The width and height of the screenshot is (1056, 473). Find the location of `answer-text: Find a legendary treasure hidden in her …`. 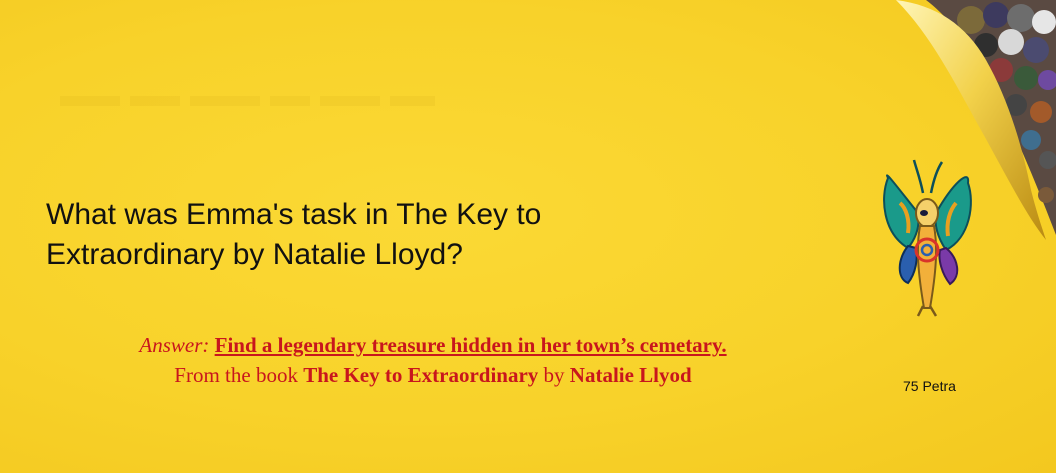

answer-text: Find a legendary treasure hidden in her … is located at coordinates (470, 345).